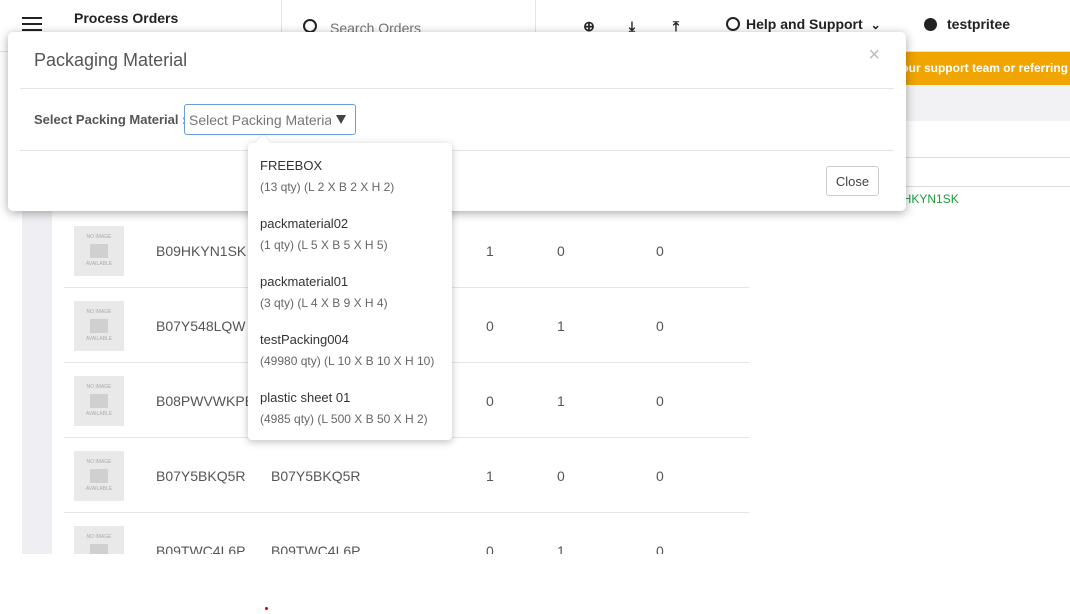 This screenshot has width=1070, height=614. I want to click on marker-dot, so click(266, 608).